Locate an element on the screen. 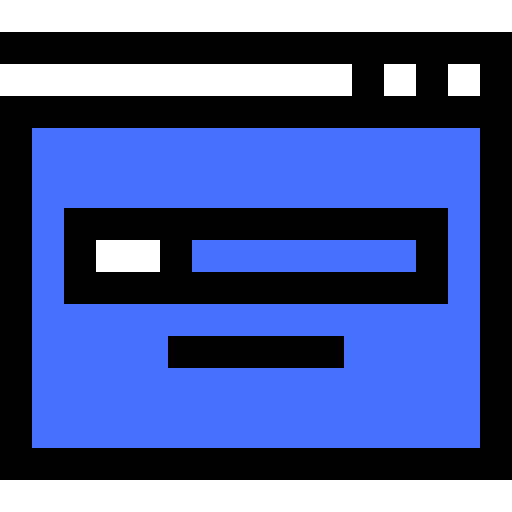 Image resolution: width=512 pixels, height=512 pixels. submit-button-bar is located at coordinates (256, 352).